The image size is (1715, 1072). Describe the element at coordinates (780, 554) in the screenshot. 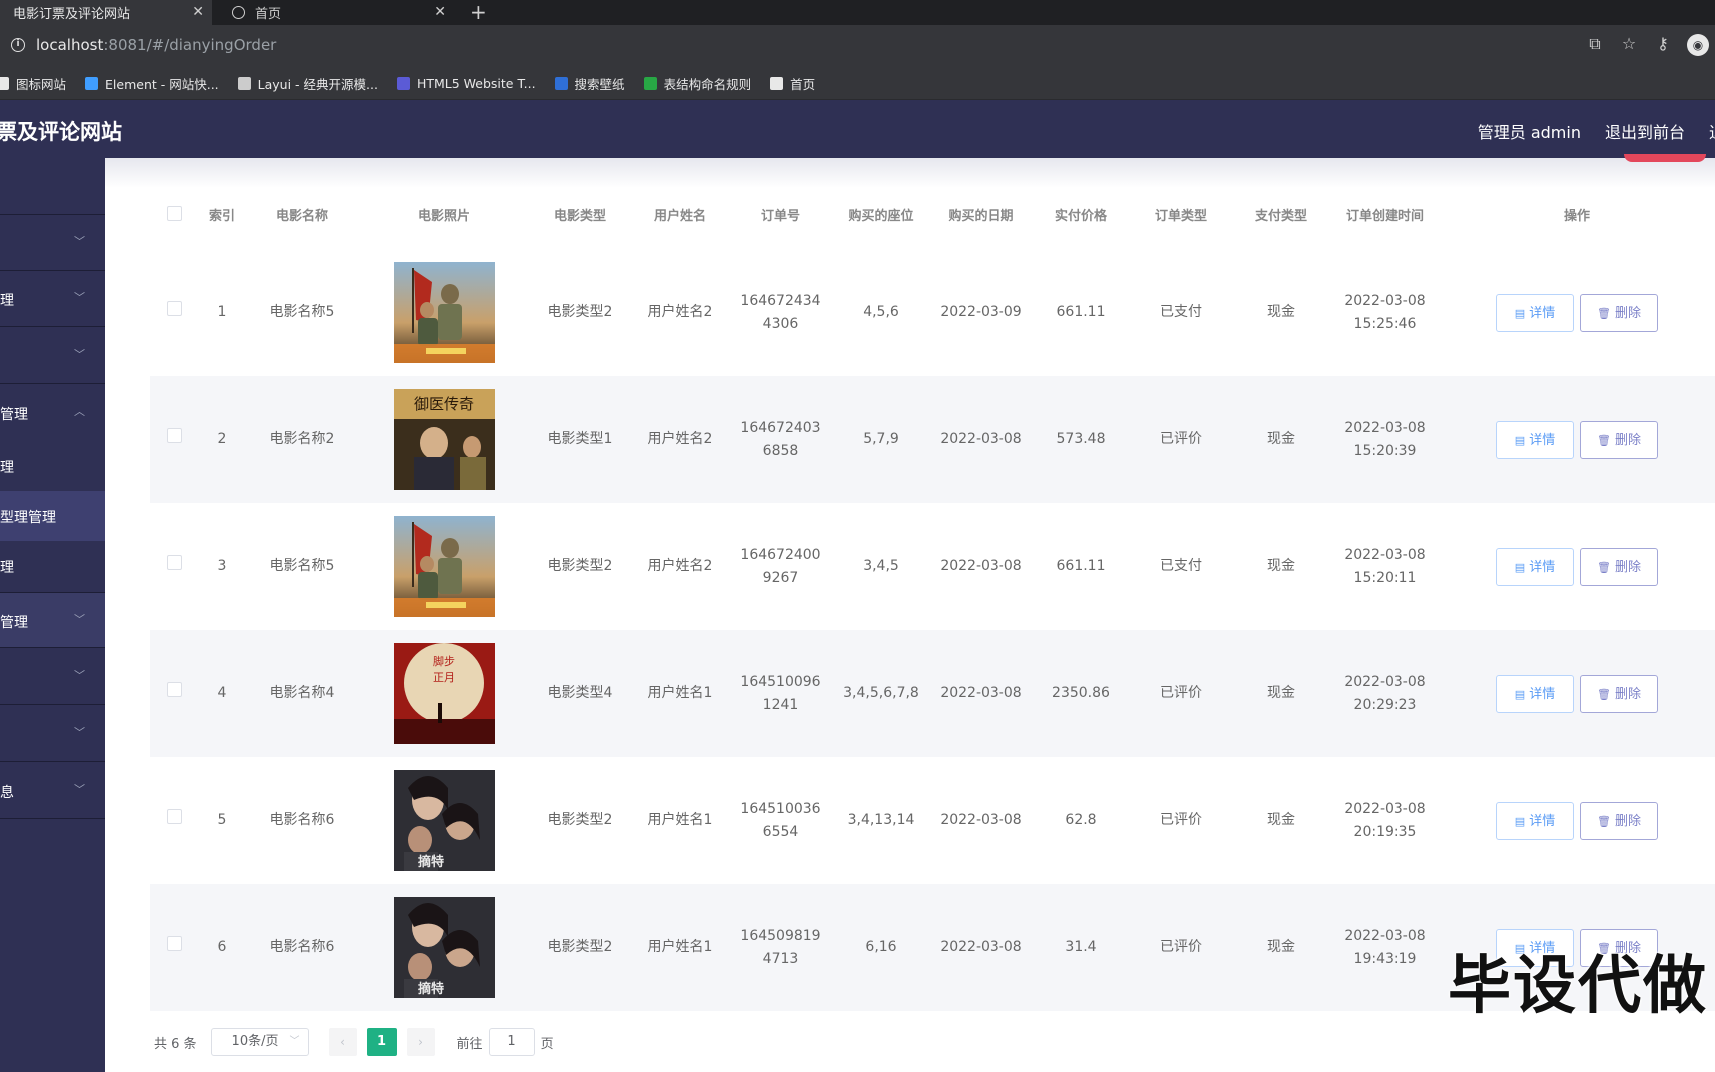

I see `order-number-line1: 164672400` at that location.